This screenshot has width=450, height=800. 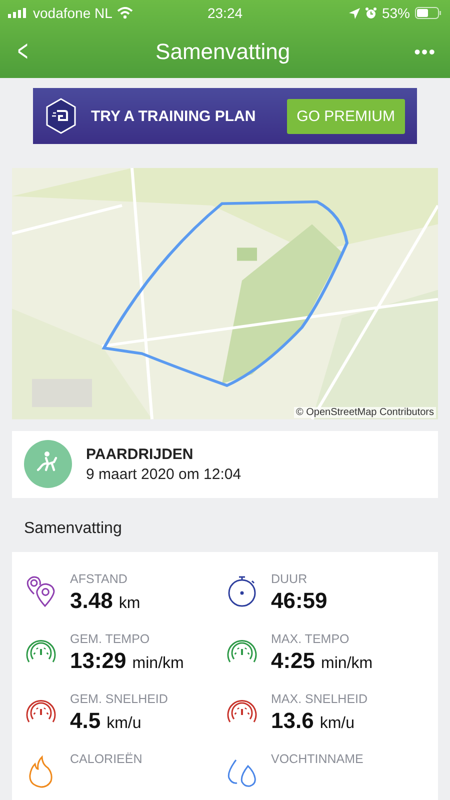 What do you see at coordinates (174, 116) in the screenshot?
I see `banner-text: TRY A TRAINING PLAN` at bounding box center [174, 116].